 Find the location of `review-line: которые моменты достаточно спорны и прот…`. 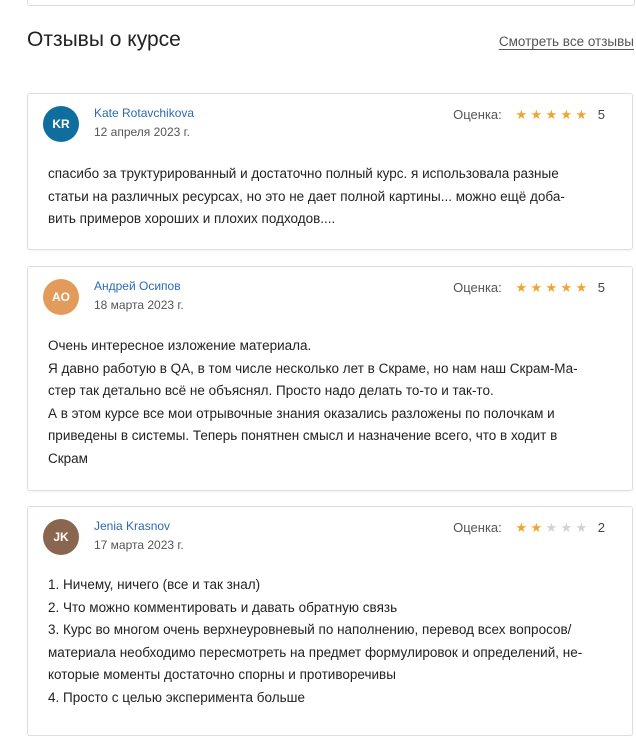

review-line: которые моменты достаточно спорны и прот… is located at coordinates (222, 674).